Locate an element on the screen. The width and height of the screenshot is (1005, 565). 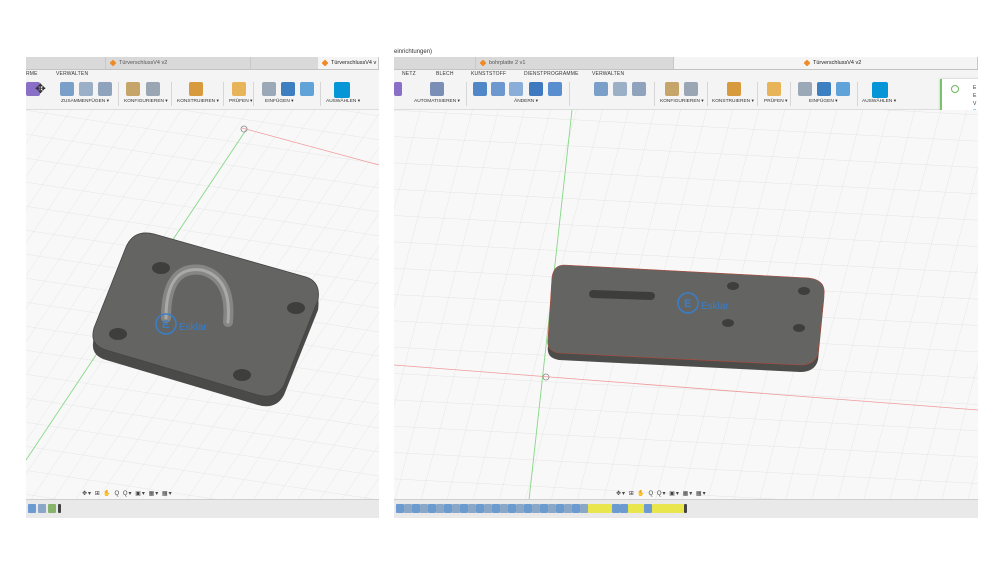
mounting-plate-model: E Esklar is located at coordinates (686, 318).